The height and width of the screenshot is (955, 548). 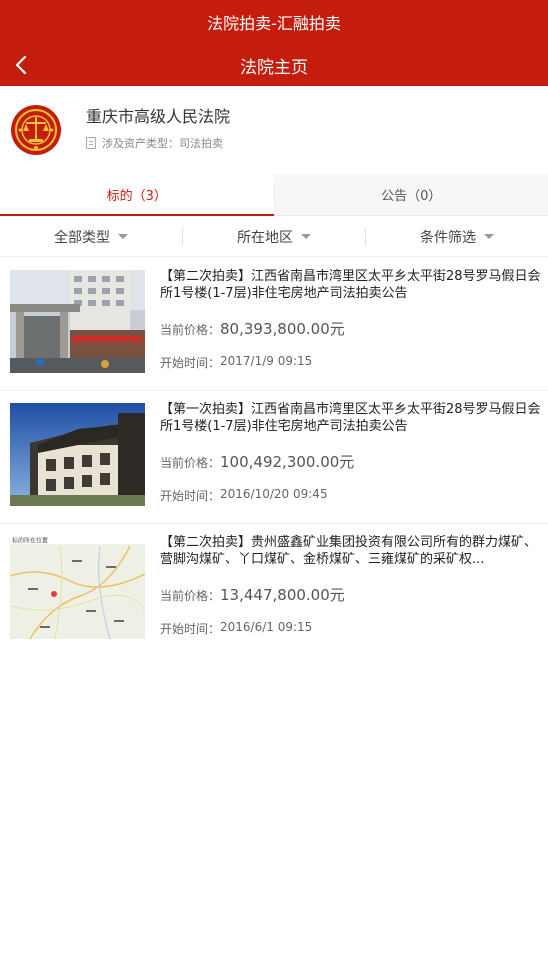 I want to click on filter-bar: 全部类型 所在地区 条件筛选, so click(x=274, y=237).